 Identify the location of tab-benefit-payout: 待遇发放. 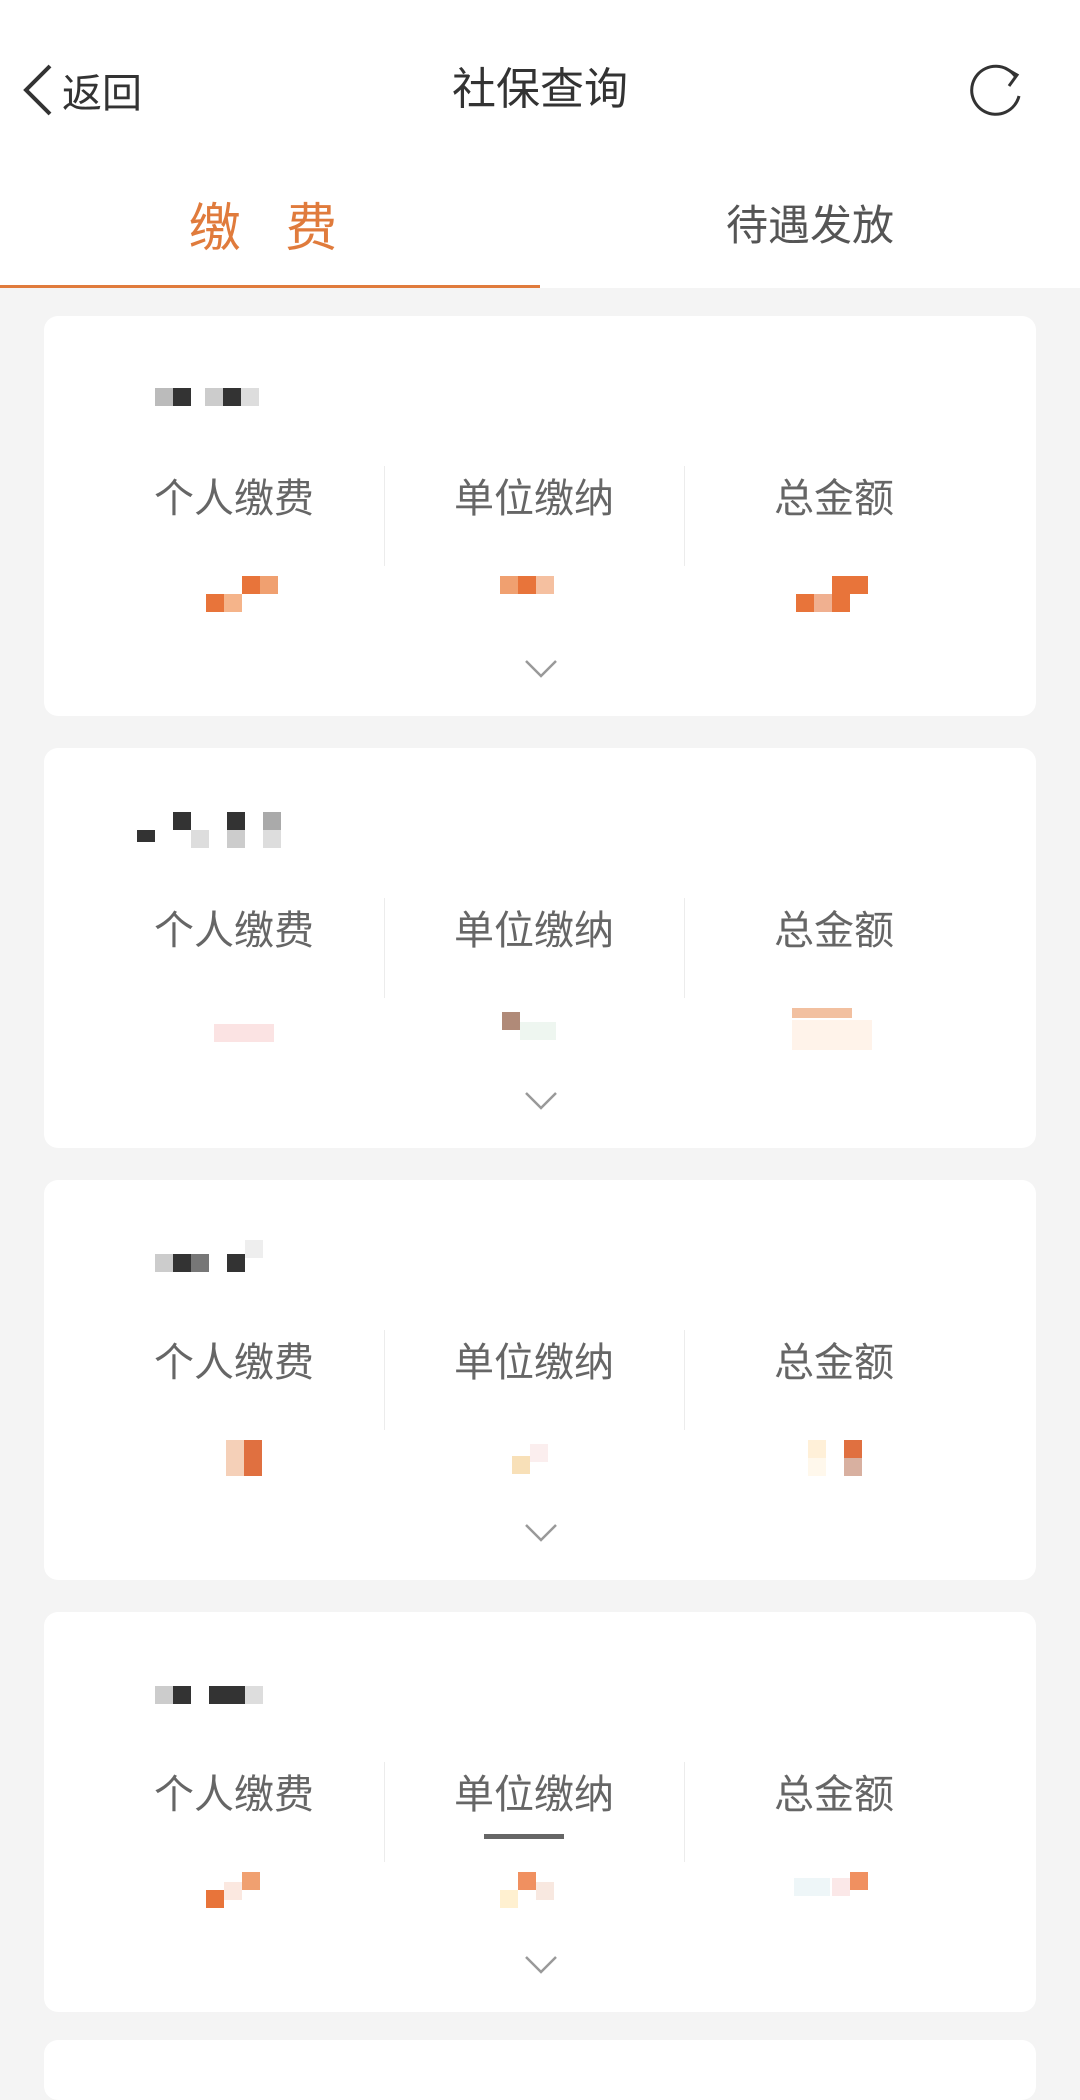
(810, 224).